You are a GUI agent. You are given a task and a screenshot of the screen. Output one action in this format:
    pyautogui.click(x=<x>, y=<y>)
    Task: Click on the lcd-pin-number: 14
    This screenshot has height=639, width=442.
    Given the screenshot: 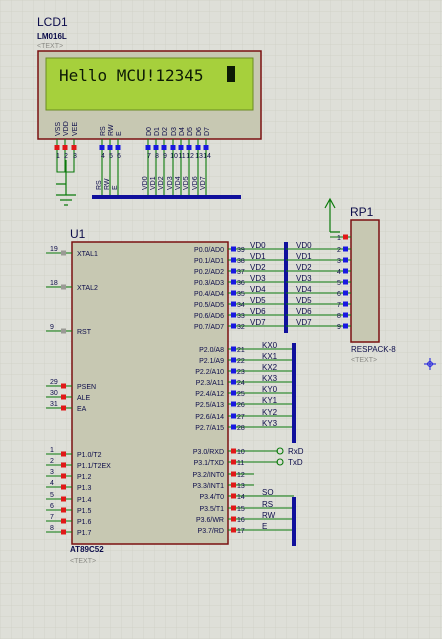 What is the action you would take?
    pyautogui.click(x=207, y=156)
    